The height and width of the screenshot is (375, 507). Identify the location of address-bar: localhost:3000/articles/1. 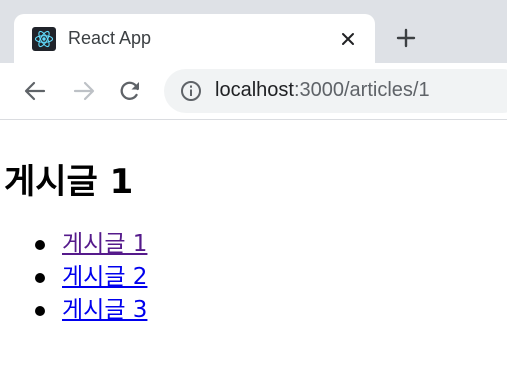
(335, 91).